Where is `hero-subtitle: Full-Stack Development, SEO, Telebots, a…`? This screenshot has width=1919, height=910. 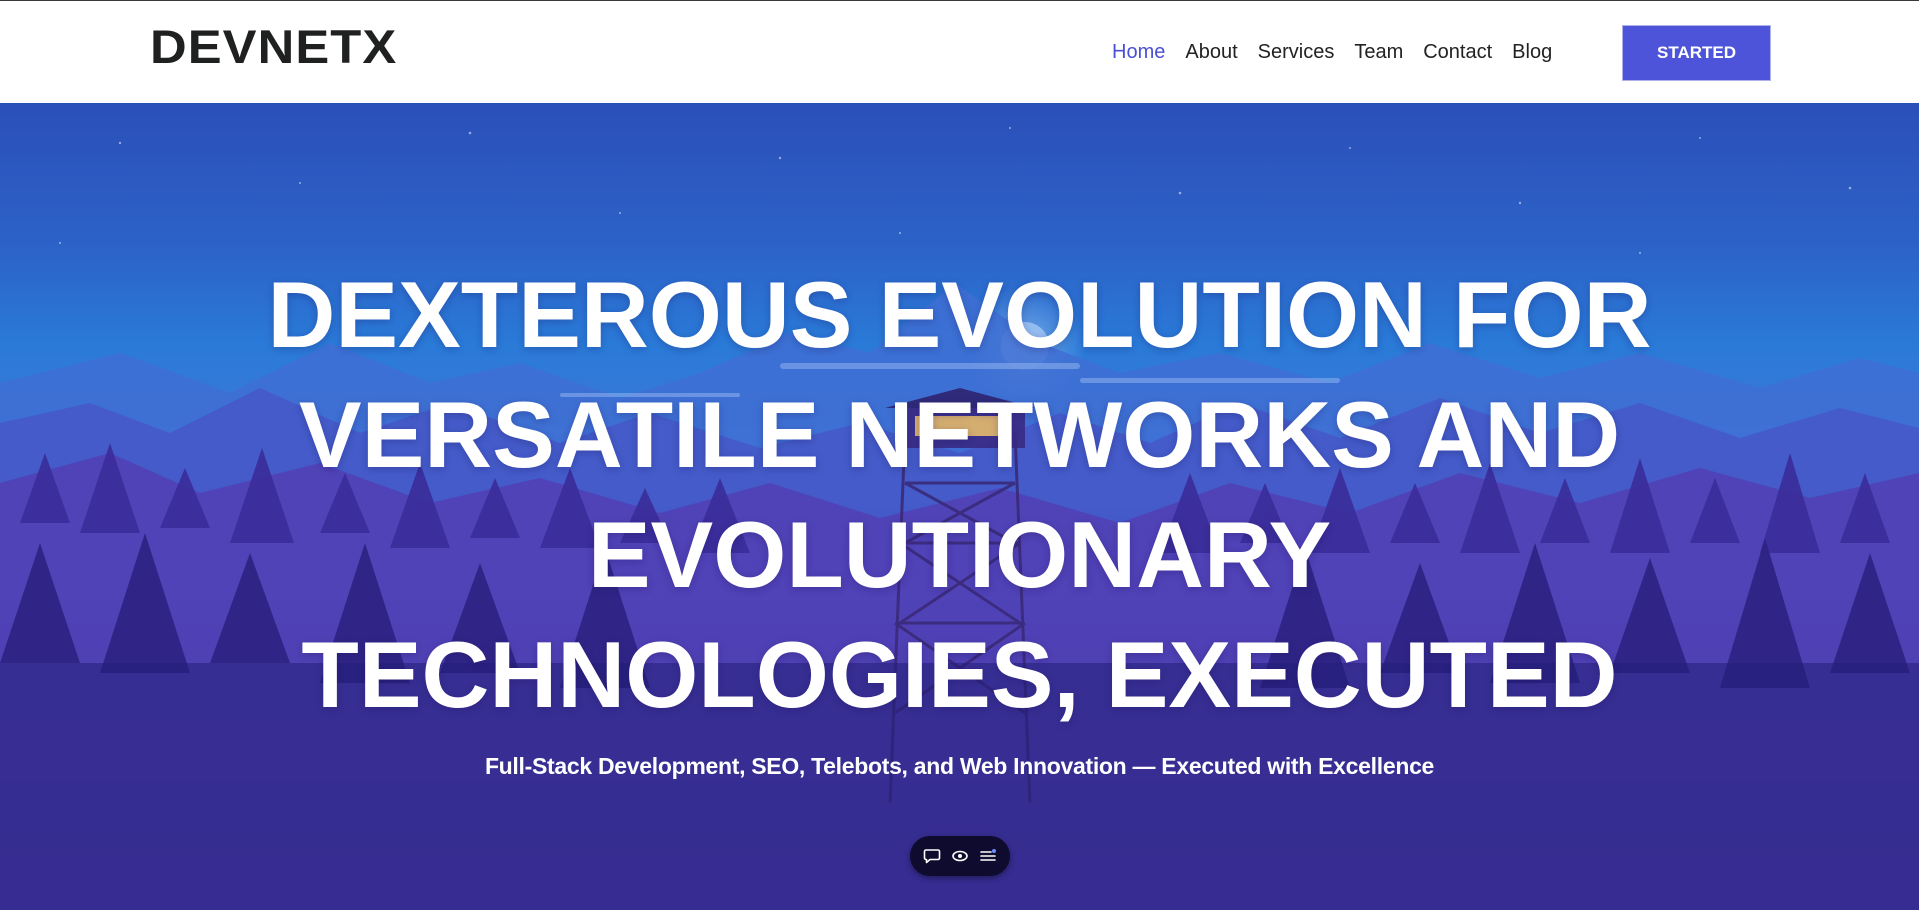 hero-subtitle: Full-Stack Development, SEO, Telebots, a… is located at coordinates (959, 766).